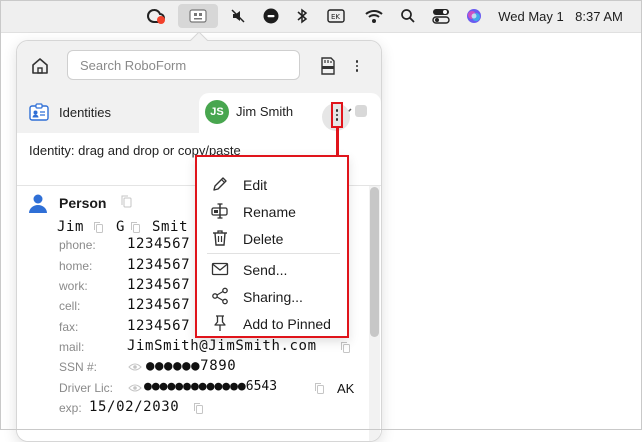 This screenshot has height=442, width=642. What do you see at coordinates (271, 184) in the screenshot?
I see `menu-item-edit: Edit` at bounding box center [271, 184].